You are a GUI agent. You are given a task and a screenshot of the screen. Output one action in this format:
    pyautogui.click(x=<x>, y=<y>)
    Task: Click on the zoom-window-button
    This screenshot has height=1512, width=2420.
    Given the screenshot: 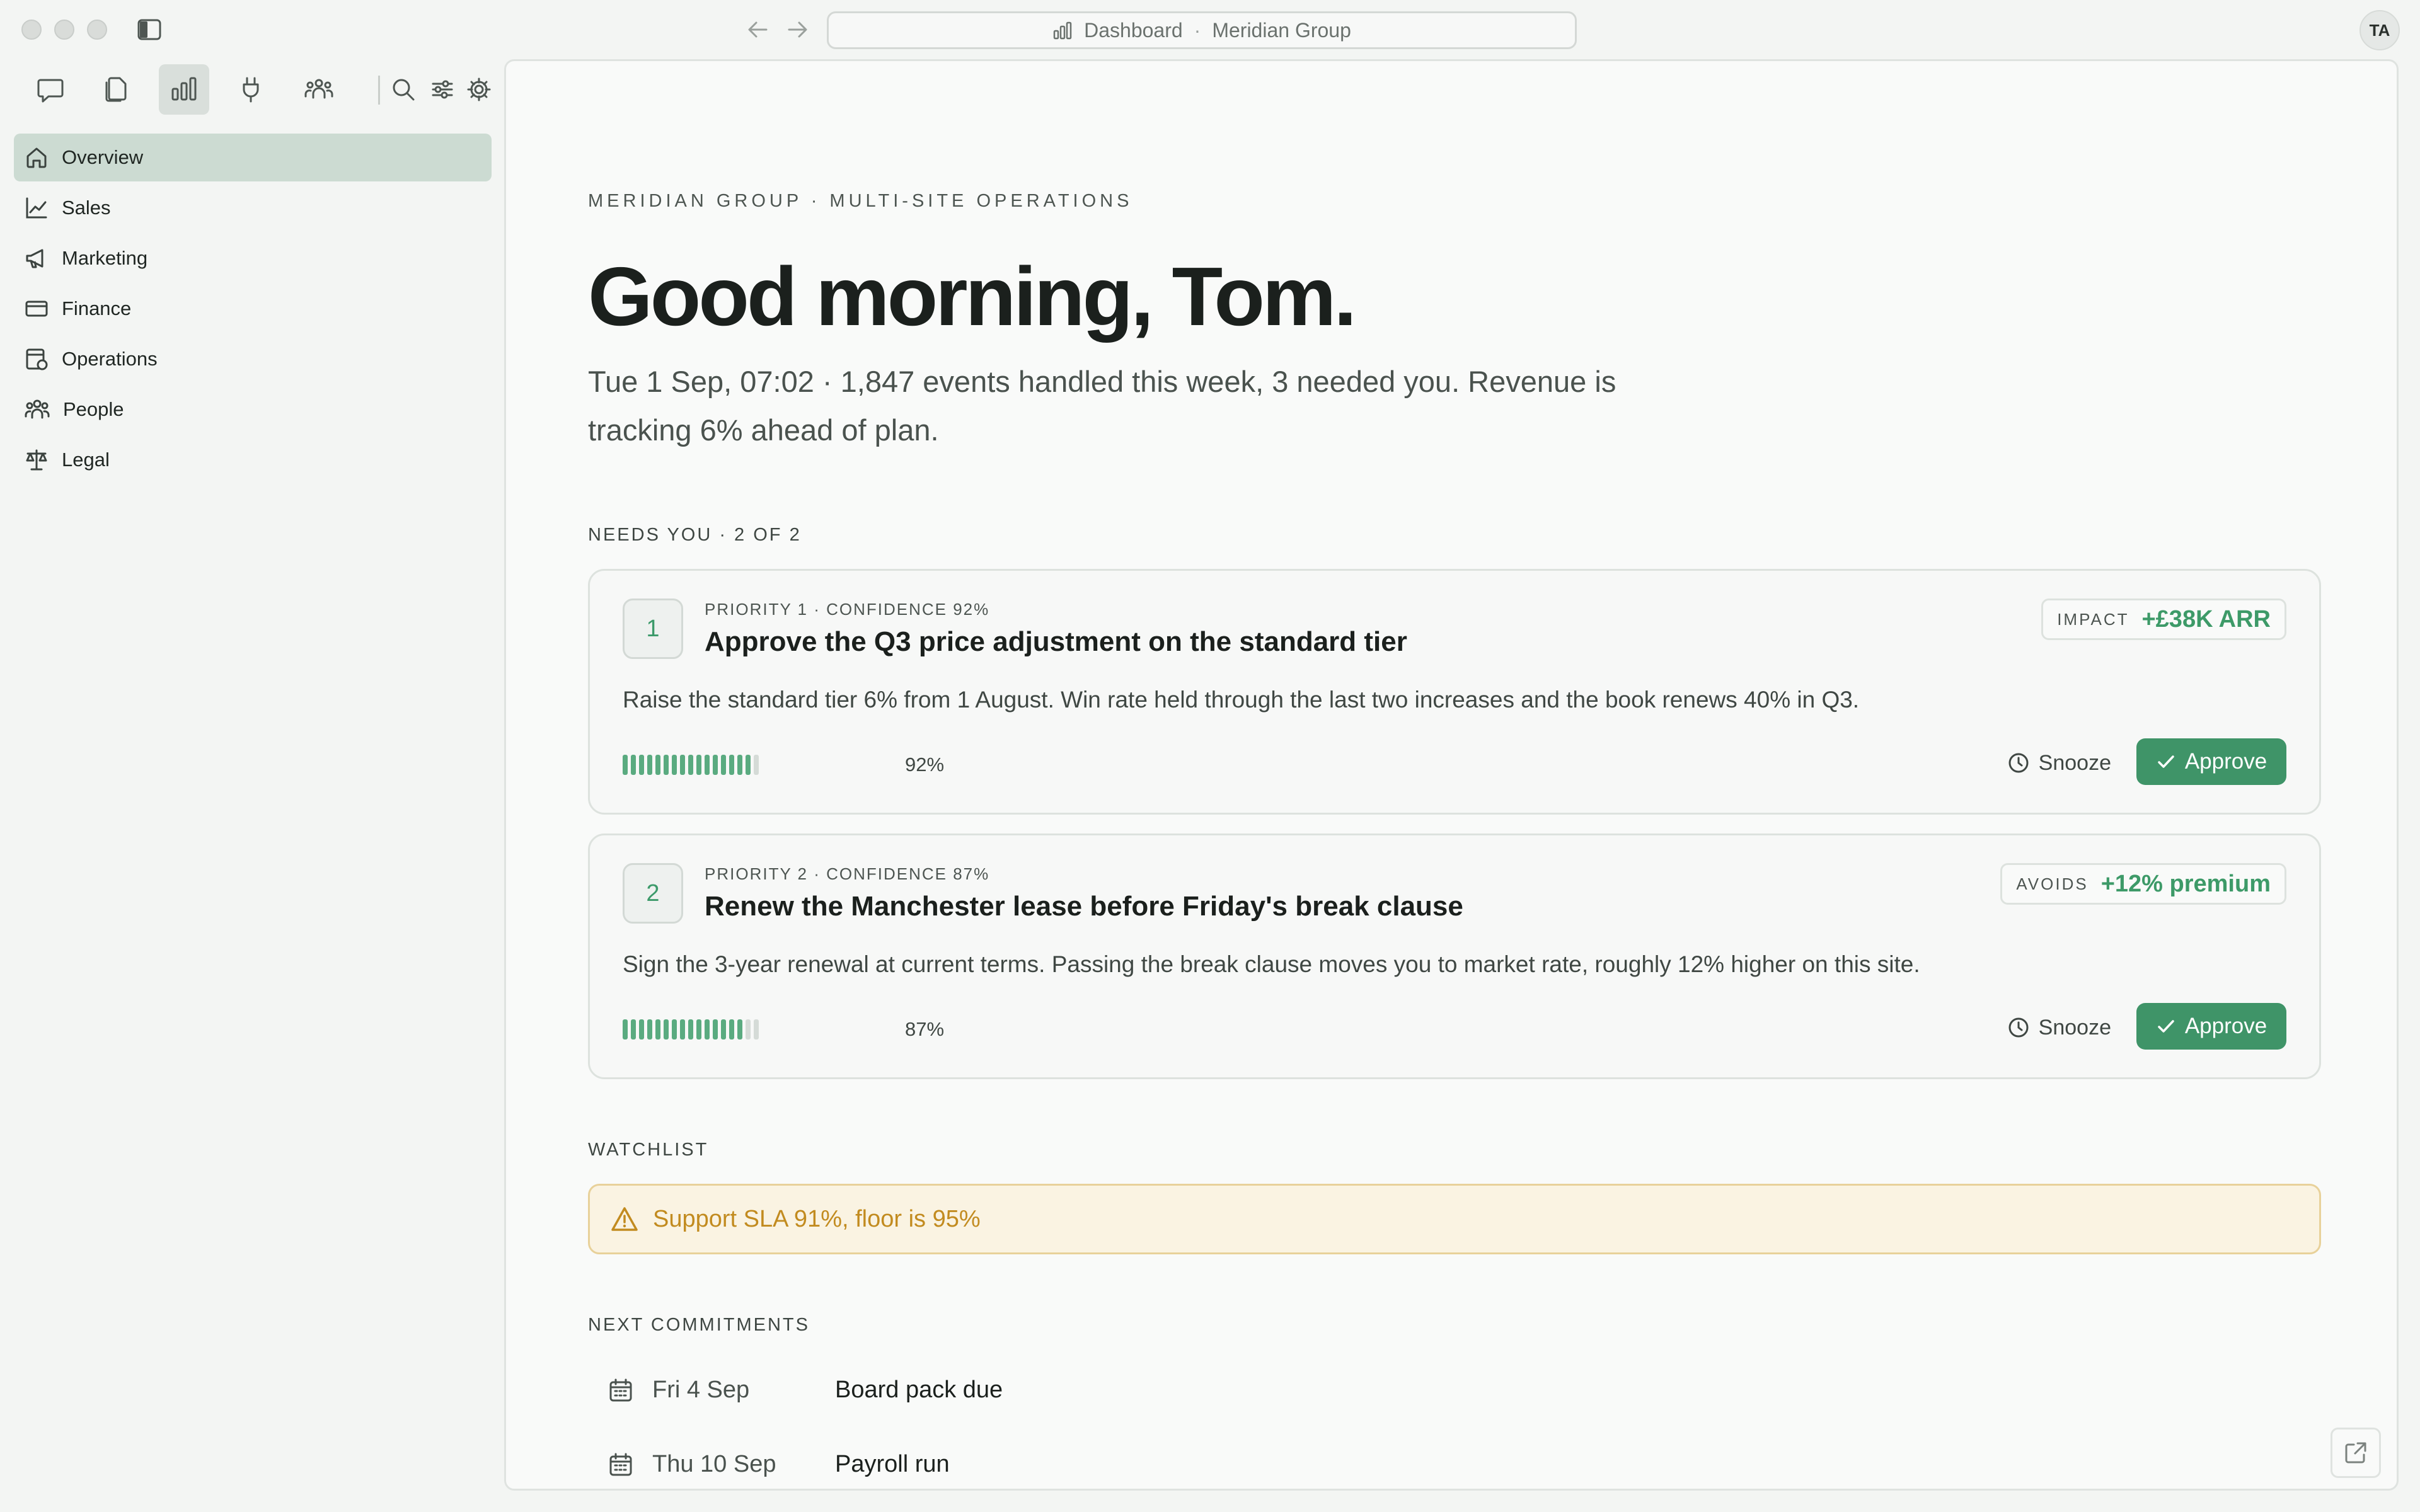 What is the action you would take?
    pyautogui.click(x=97, y=30)
    